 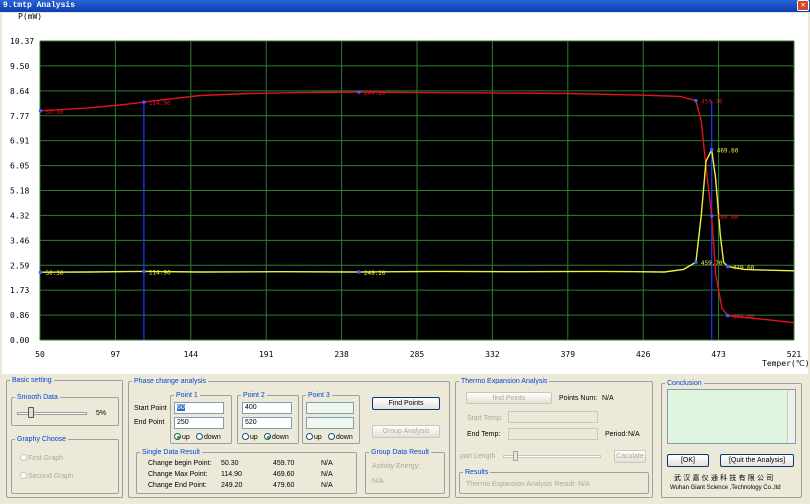 What do you see at coordinates (406, 403) in the screenshot?
I see `find-points-button: Find Points` at bounding box center [406, 403].